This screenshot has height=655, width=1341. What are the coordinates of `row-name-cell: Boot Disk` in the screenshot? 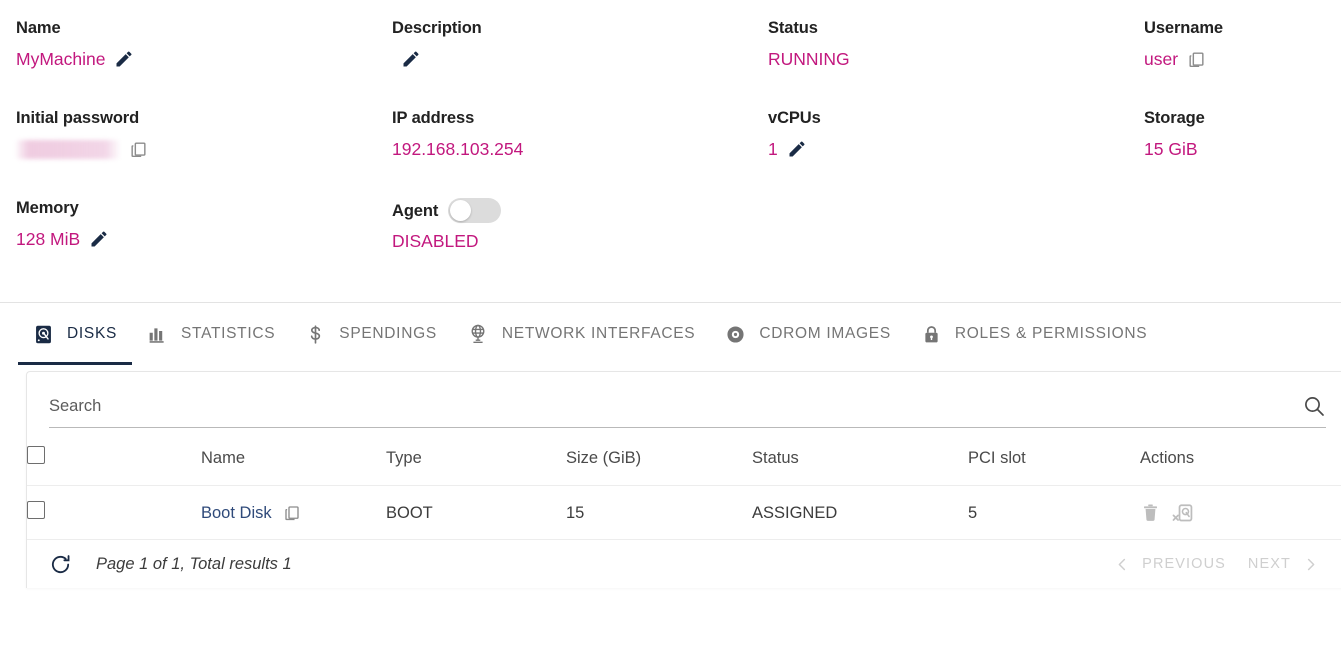 It's located at (293, 512).